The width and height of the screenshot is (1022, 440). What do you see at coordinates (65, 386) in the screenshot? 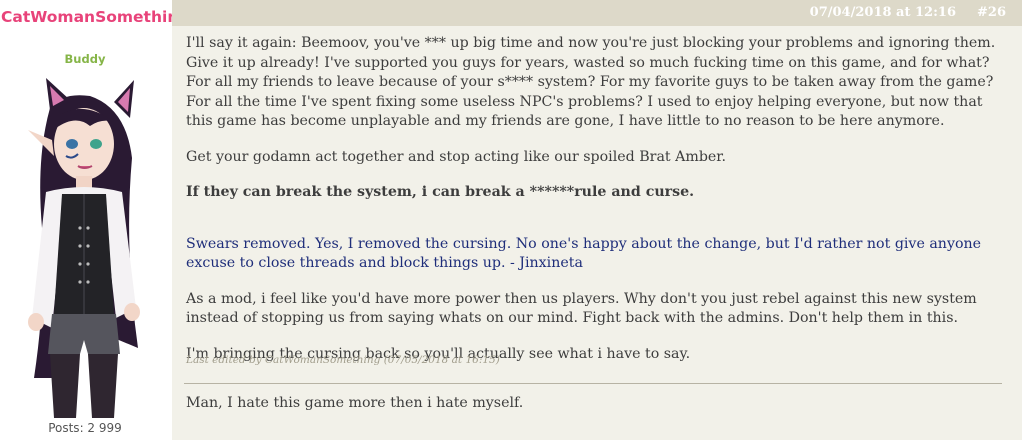
I see `avatar-legs` at bounding box center [65, 386].